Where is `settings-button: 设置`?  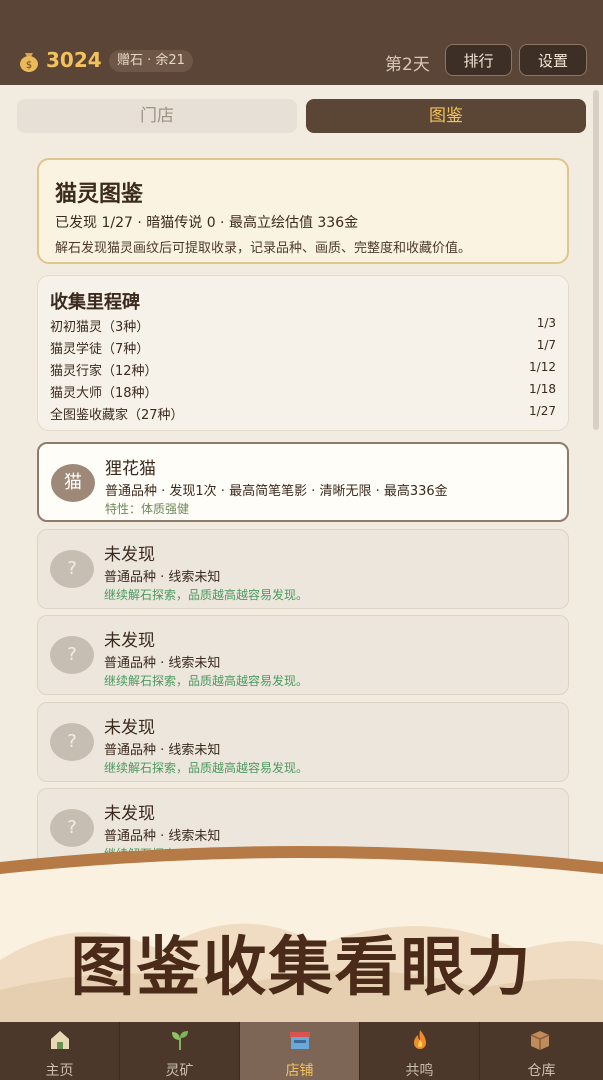
settings-button: 设置 is located at coordinates (553, 60).